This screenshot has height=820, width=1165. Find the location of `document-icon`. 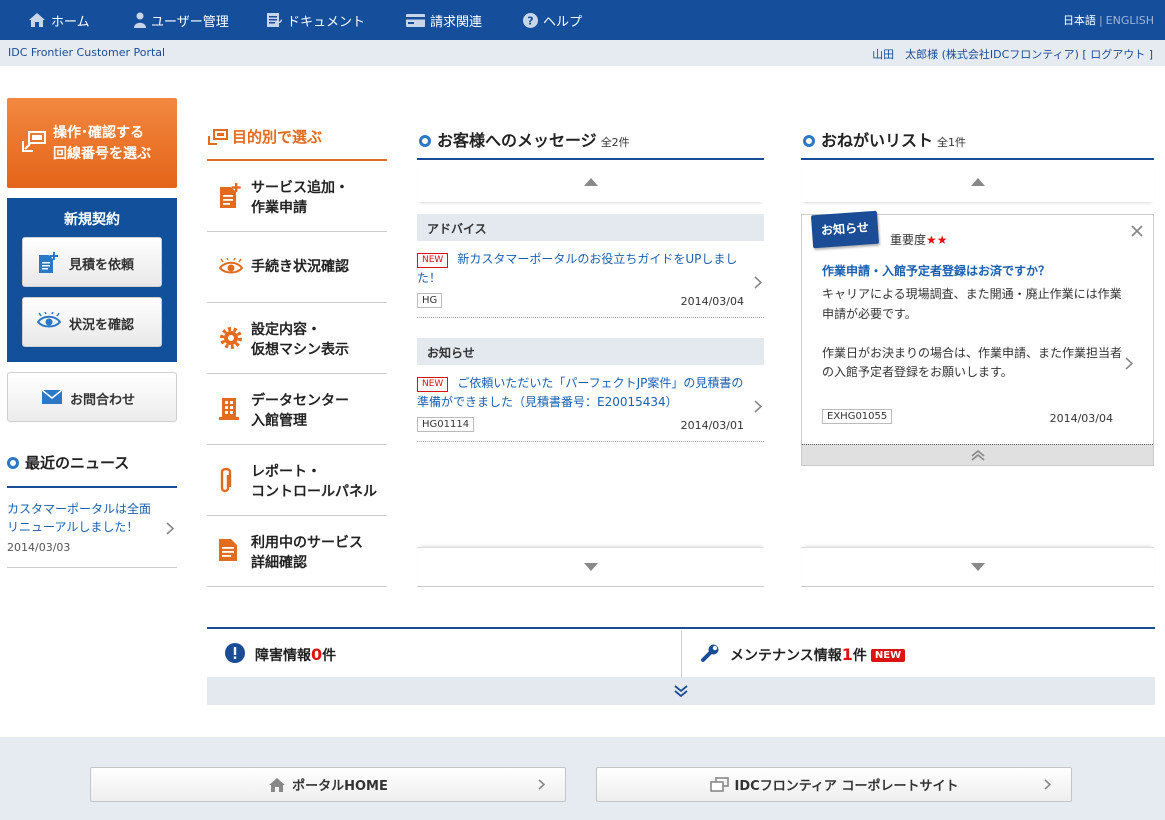

document-icon is located at coordinates (274, 20).